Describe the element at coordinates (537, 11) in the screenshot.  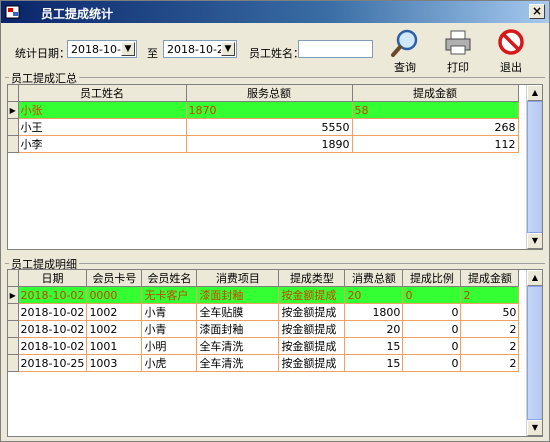
I see `close-button: ×` at that location.